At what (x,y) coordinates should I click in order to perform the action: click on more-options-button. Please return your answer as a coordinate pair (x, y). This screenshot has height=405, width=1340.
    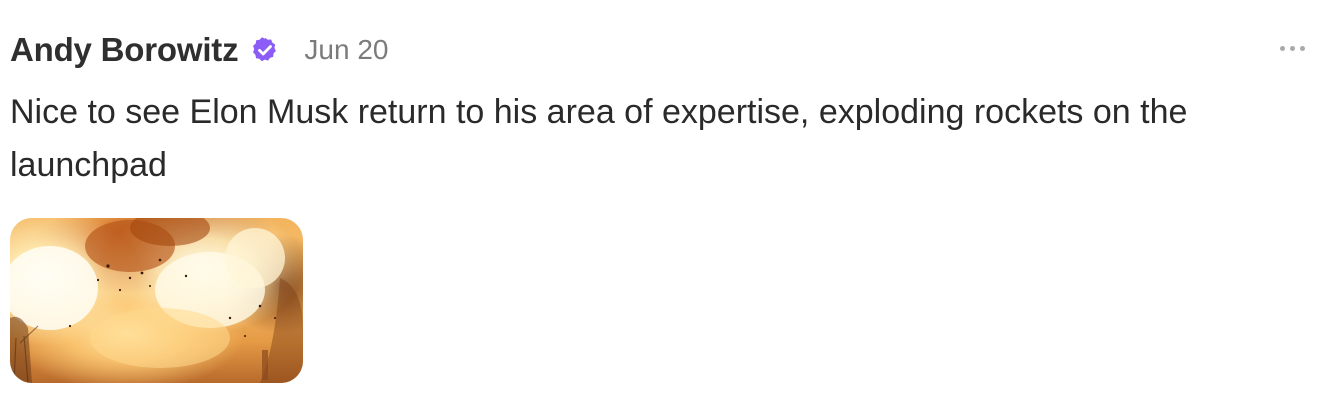
    Looking at the image, I should click on (1292, 48).